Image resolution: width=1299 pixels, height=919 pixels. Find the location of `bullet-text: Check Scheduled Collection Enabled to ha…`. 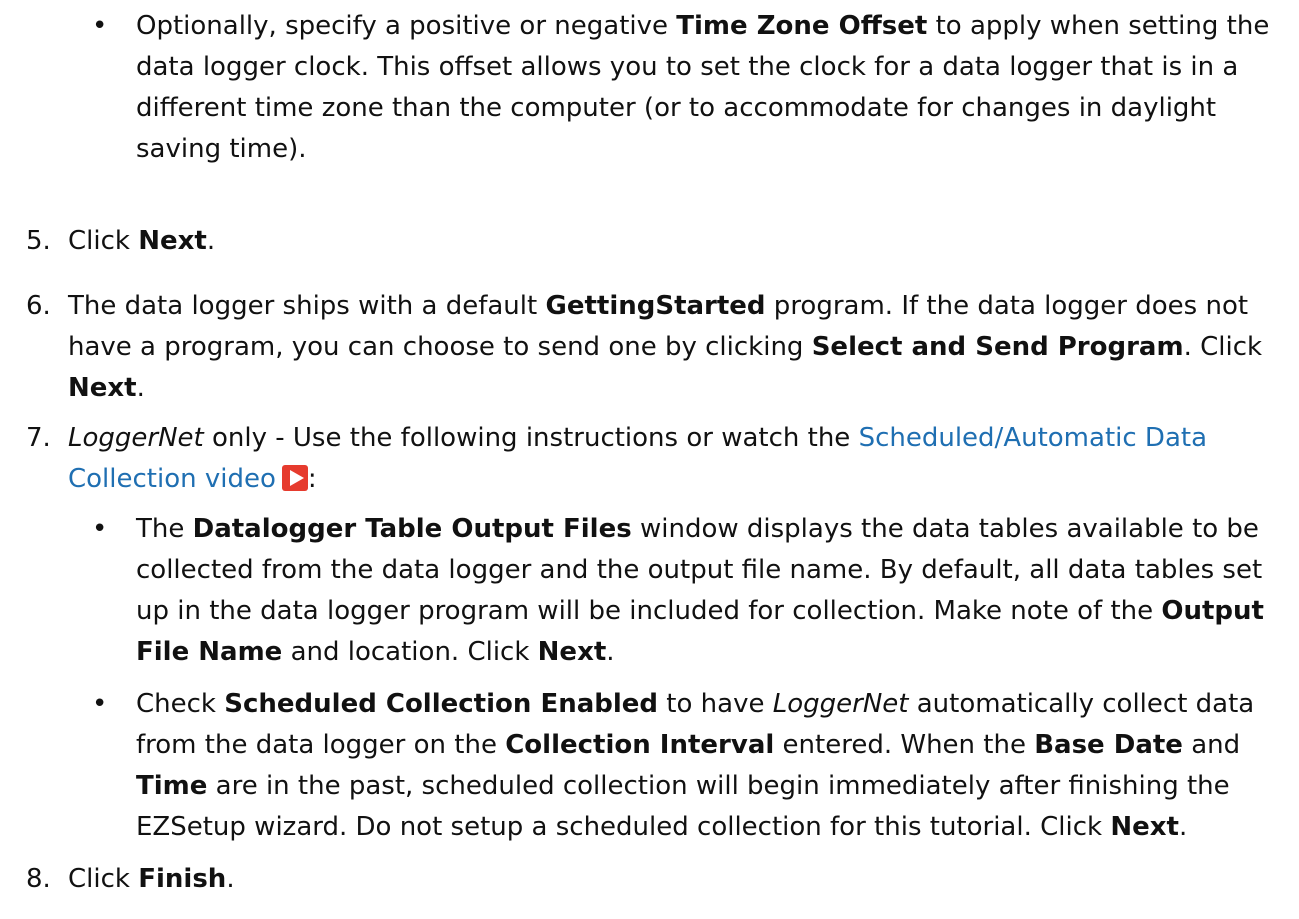

bullet-text: Check Scheduled Collection Enabled to ha… is located at coordinates (695, 765).